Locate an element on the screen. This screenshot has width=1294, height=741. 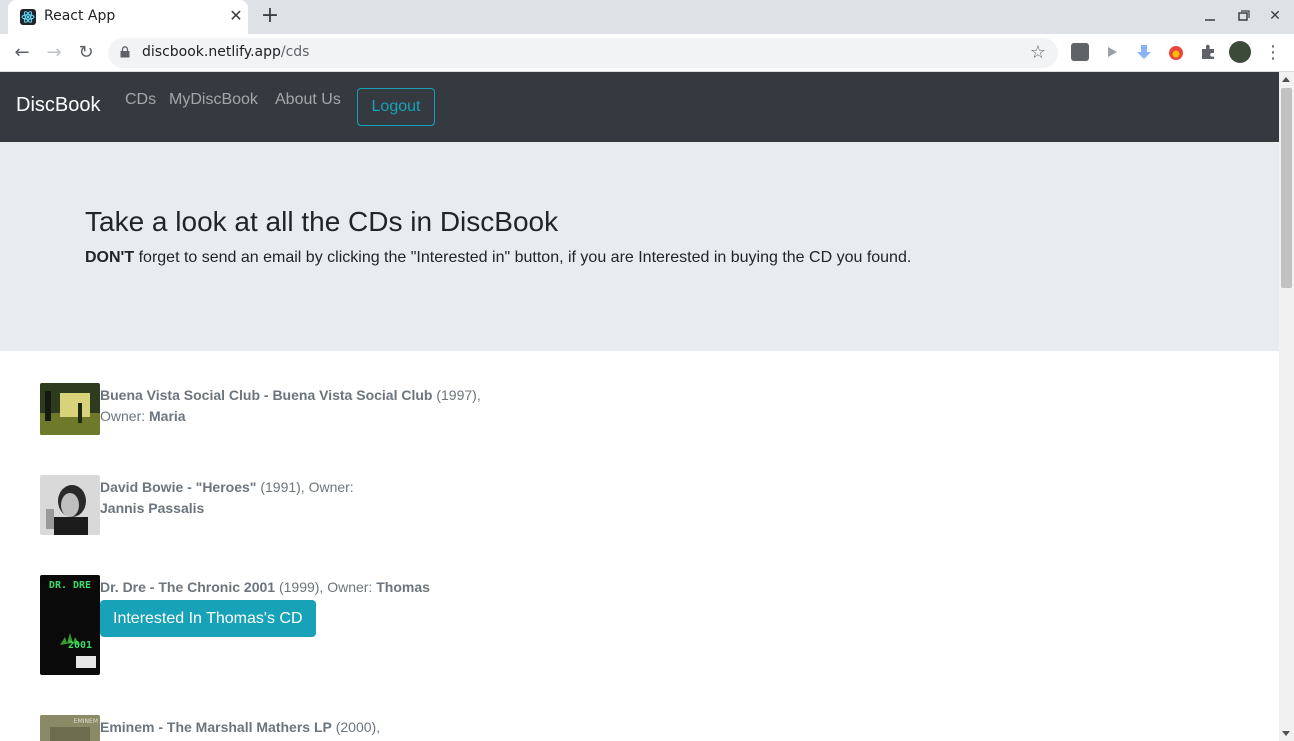
nav-link-about-us: About Us is located at coordinates (308, 100).